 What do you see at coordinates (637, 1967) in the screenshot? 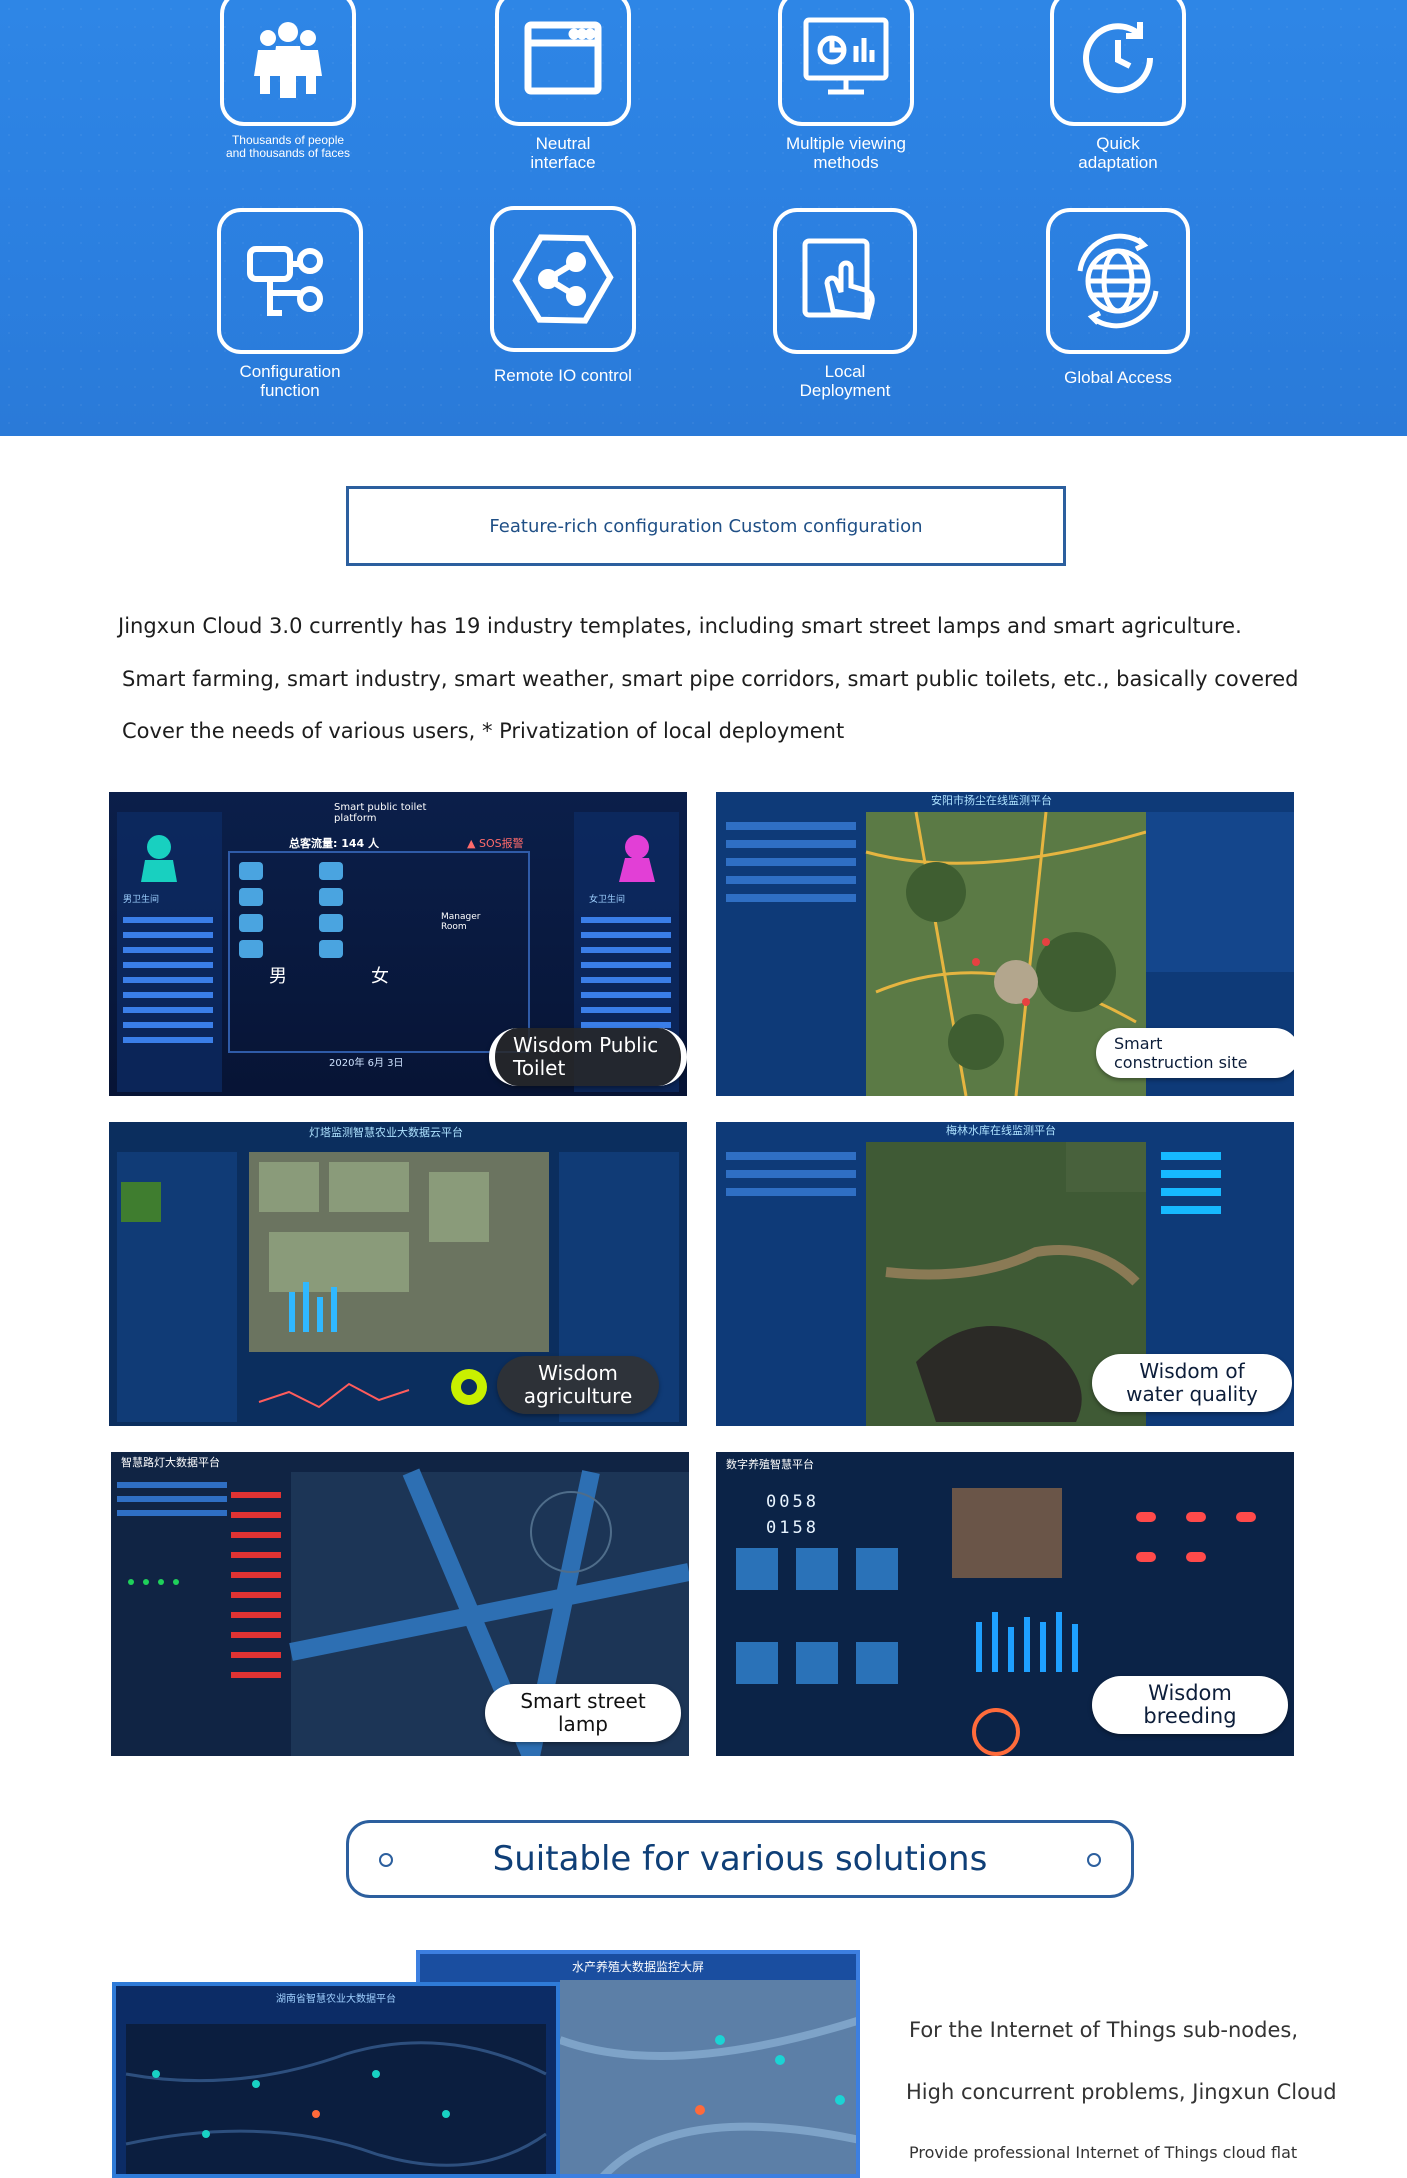
I see `dashboard-back-title: 水产养殖大数据监控大屏` at bounding box center [637, 1967].